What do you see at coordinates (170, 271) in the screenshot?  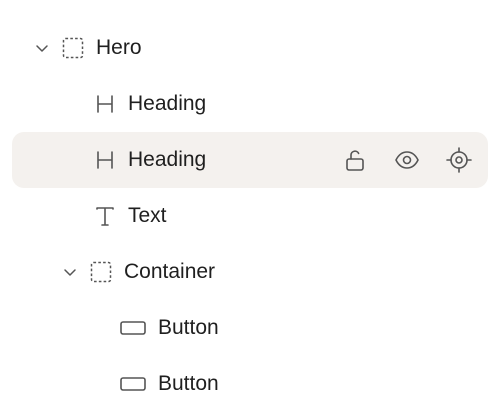 I see `layer-label: Container` at bounding box center [170, 271].